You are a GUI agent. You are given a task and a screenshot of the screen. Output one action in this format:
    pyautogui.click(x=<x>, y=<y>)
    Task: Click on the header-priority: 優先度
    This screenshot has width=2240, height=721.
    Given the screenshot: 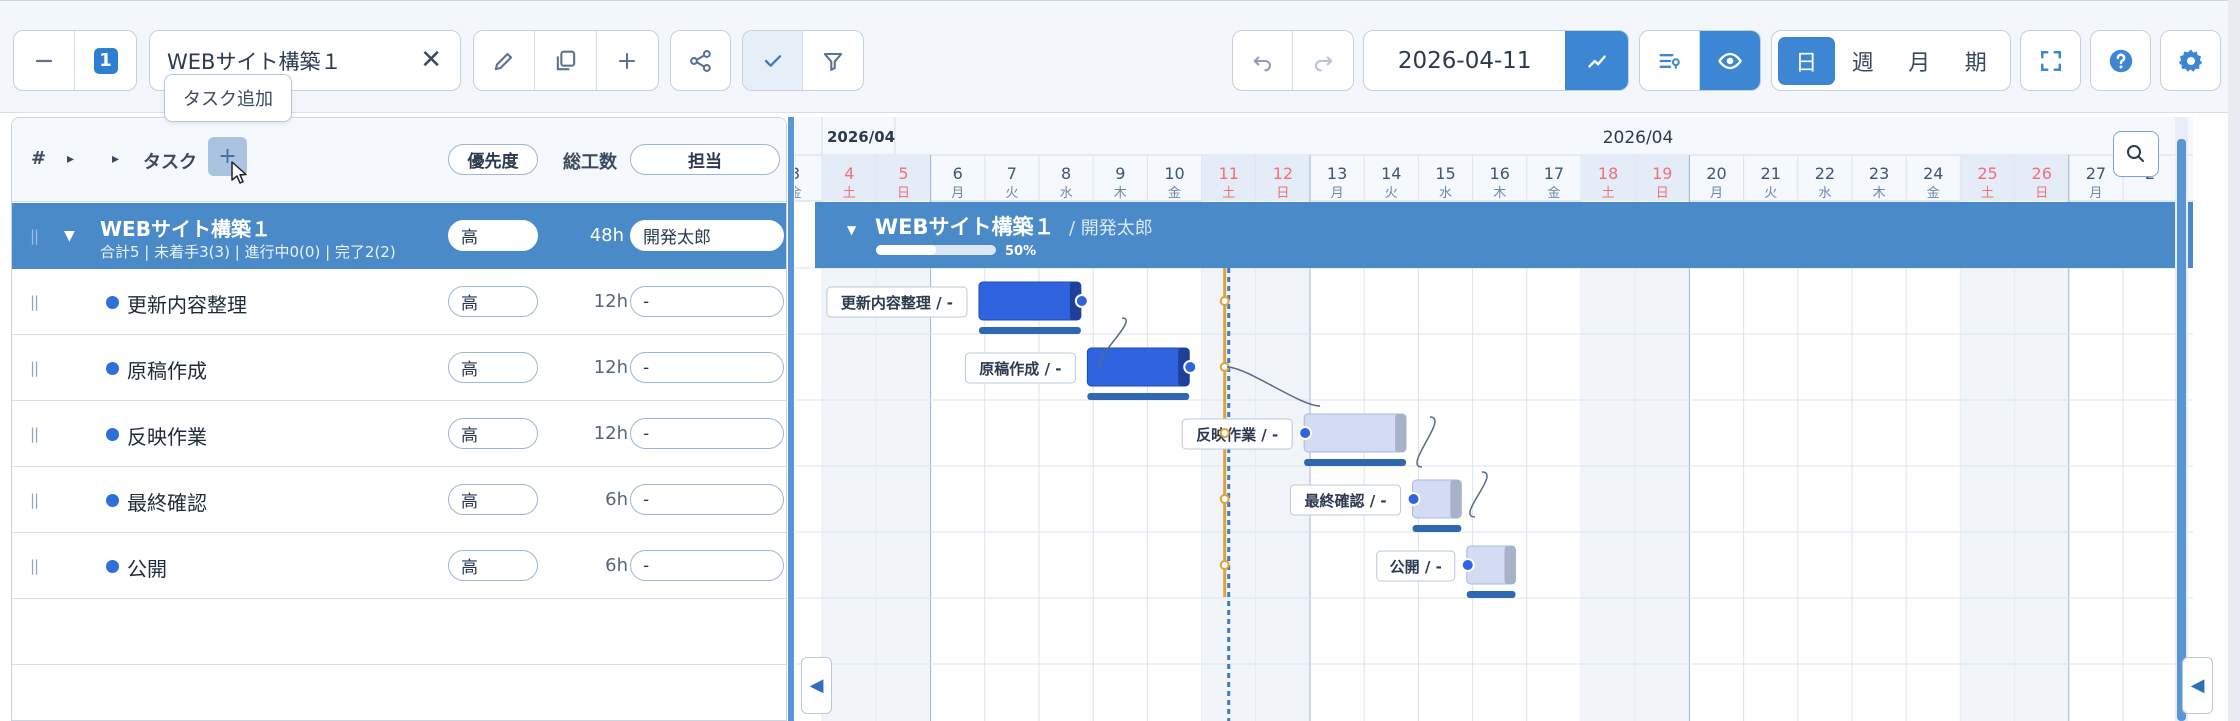 What is the action you would take?
    pyautogui.click(x=493, y=159)
    